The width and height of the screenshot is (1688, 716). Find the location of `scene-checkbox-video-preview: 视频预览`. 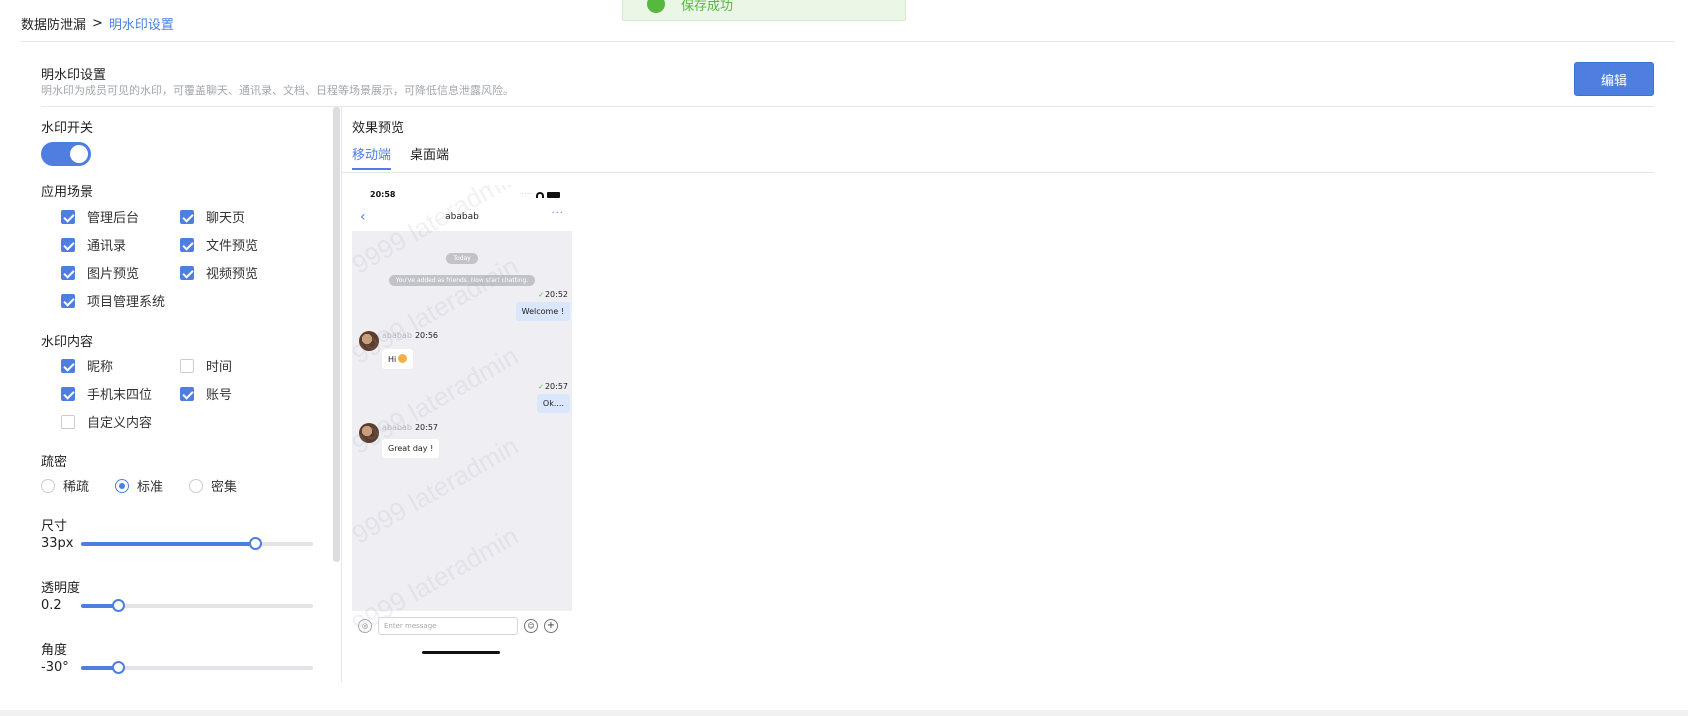

scene-checkbox-video-preview: 视频预览 is located at coordinates (219, 272).